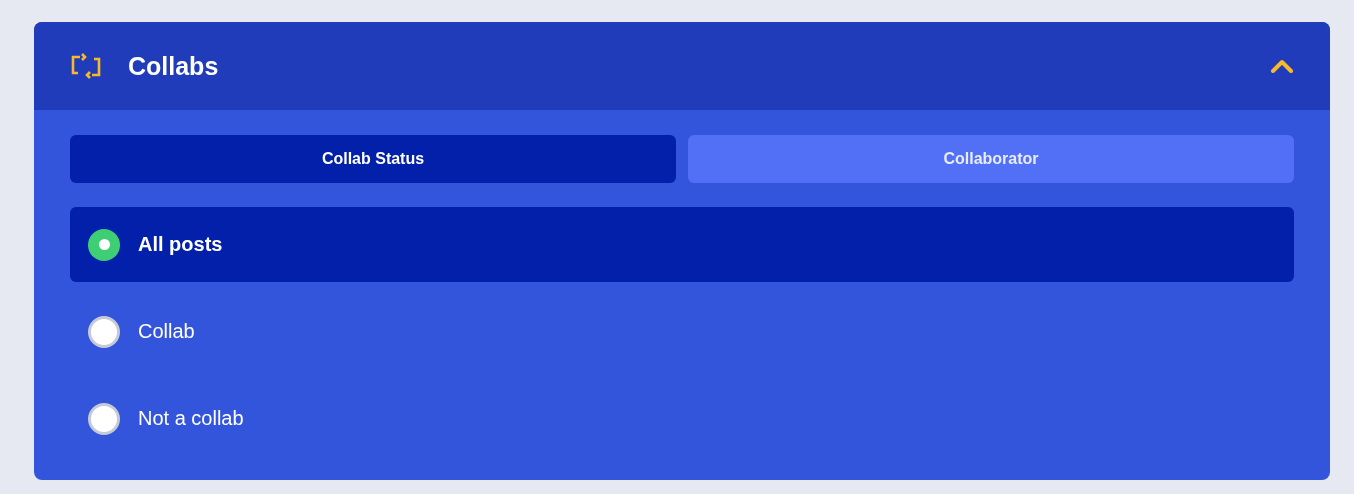 This screenshot has height=494, width=1354. I want to click on option-label: Not a collab, so click(191, 418).